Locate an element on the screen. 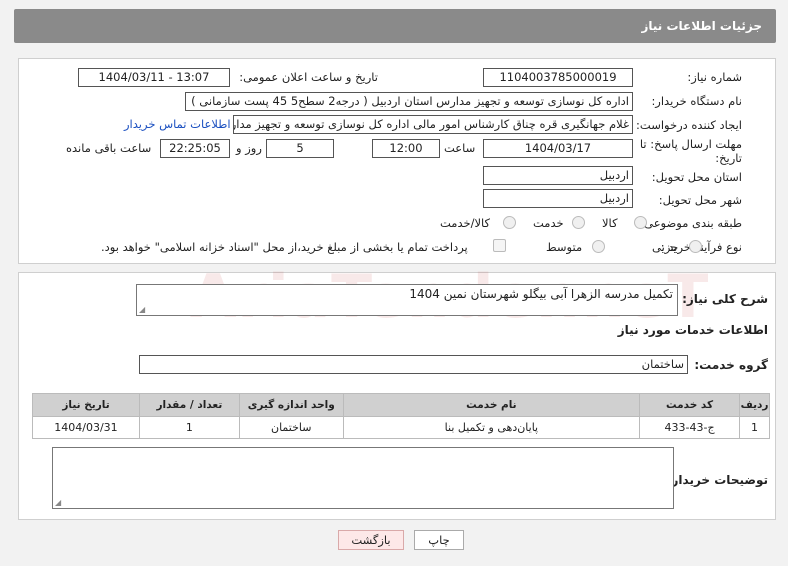 Image resolution: width=788 pixels, height=566 pixels. col-header-unit: واحد اندازه گیری is located at coordinates (291, 405).